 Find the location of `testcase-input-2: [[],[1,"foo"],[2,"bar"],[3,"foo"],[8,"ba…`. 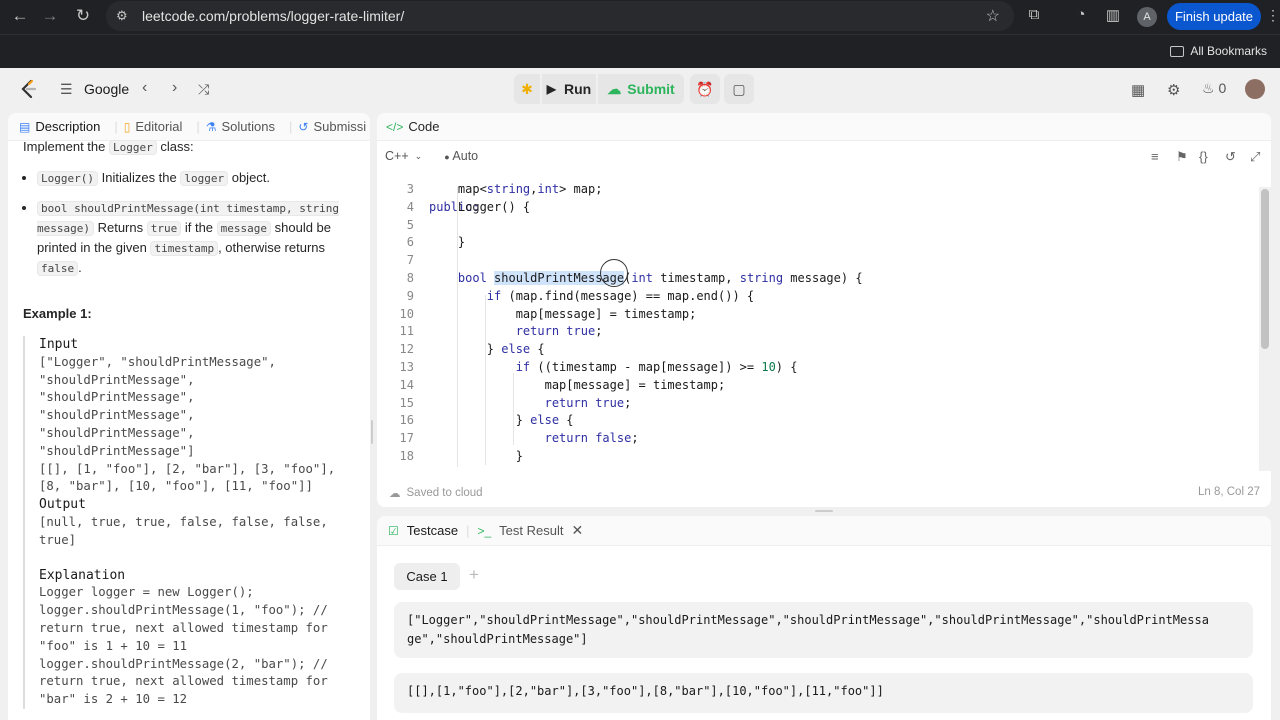

testcase-input-2: [[],[1,"foo"],[2,"bar"],[3,"foo"],[8,"ba… is located at coordinates (823, 693).